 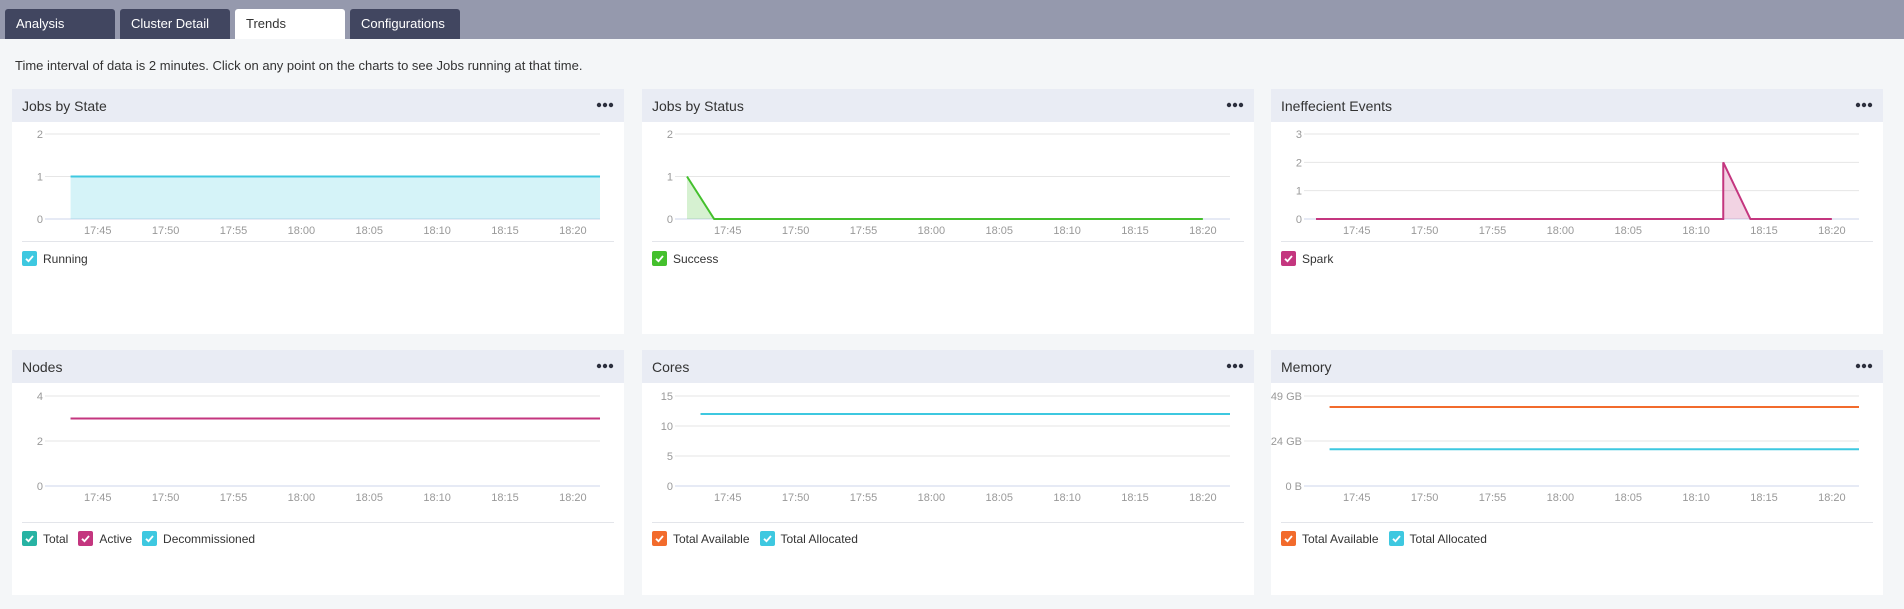 I want to click on chart-panel-header: Nodes, so click(x=318, y=366).